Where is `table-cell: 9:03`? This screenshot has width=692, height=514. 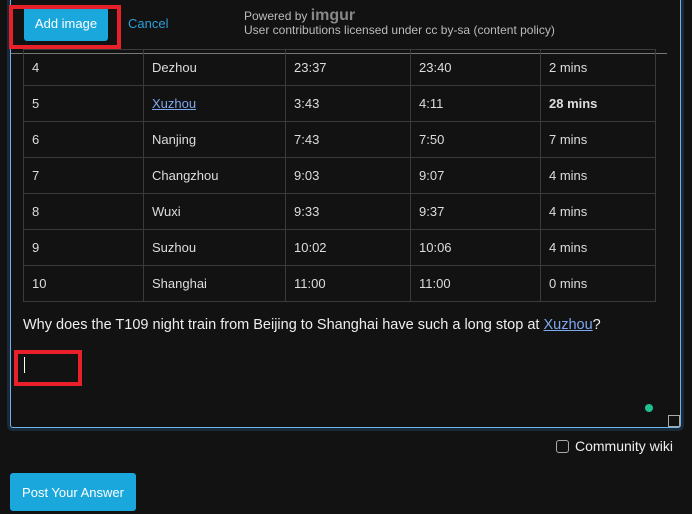 table-cell: 9:03 is located at coordinates (348, 175).